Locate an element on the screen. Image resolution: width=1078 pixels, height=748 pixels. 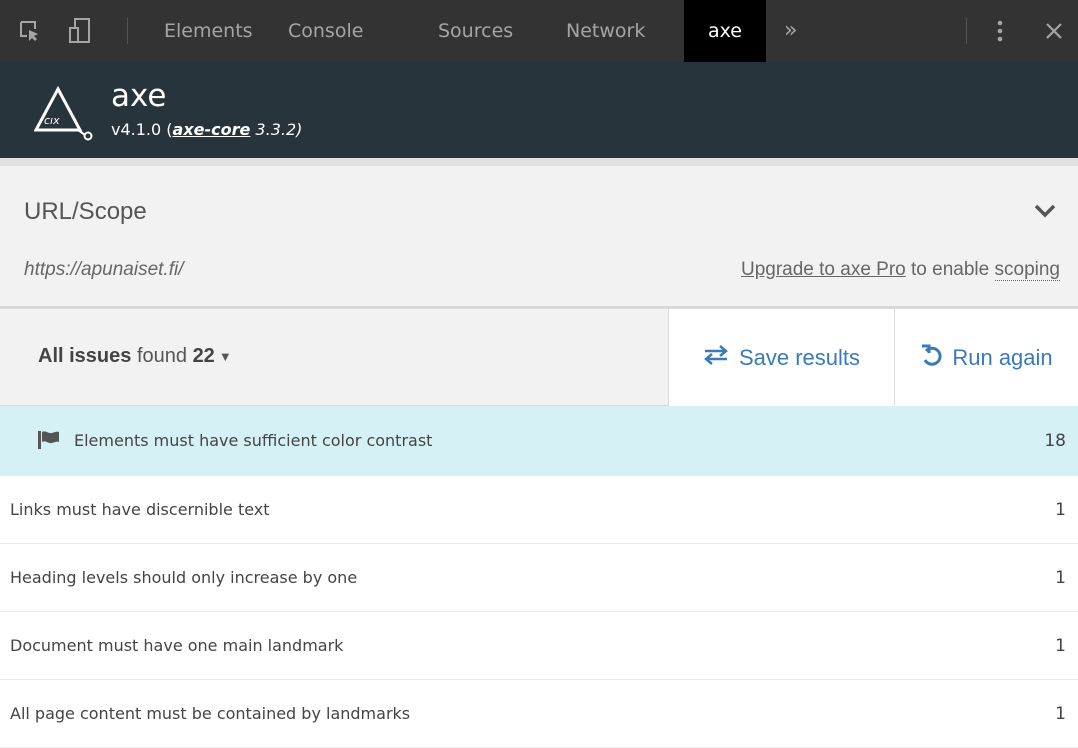
scope-url: https://apunaiset.fi/ is located at coordinates (104, 269).